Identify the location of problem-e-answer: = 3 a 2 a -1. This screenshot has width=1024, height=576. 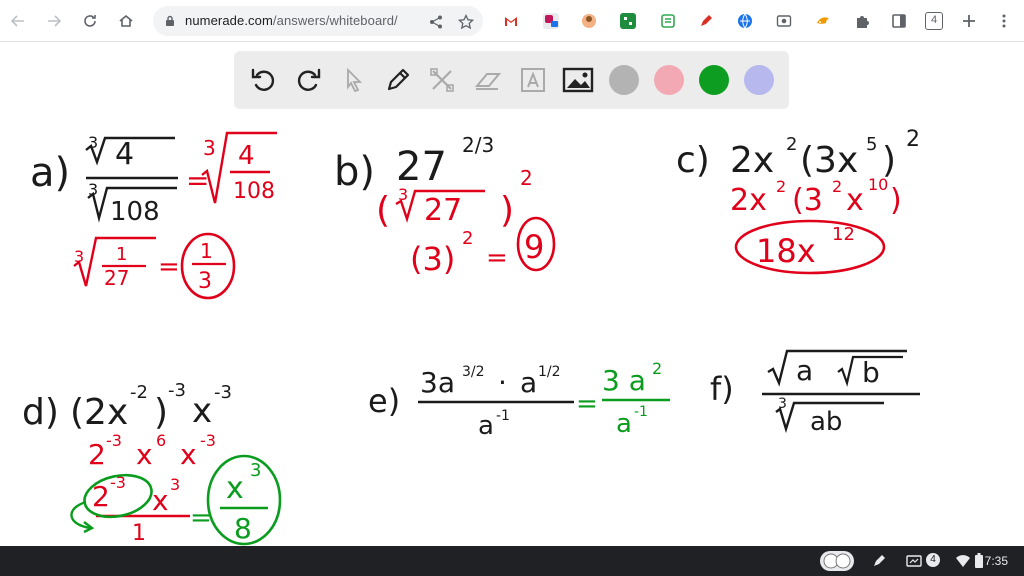
(623, 399).